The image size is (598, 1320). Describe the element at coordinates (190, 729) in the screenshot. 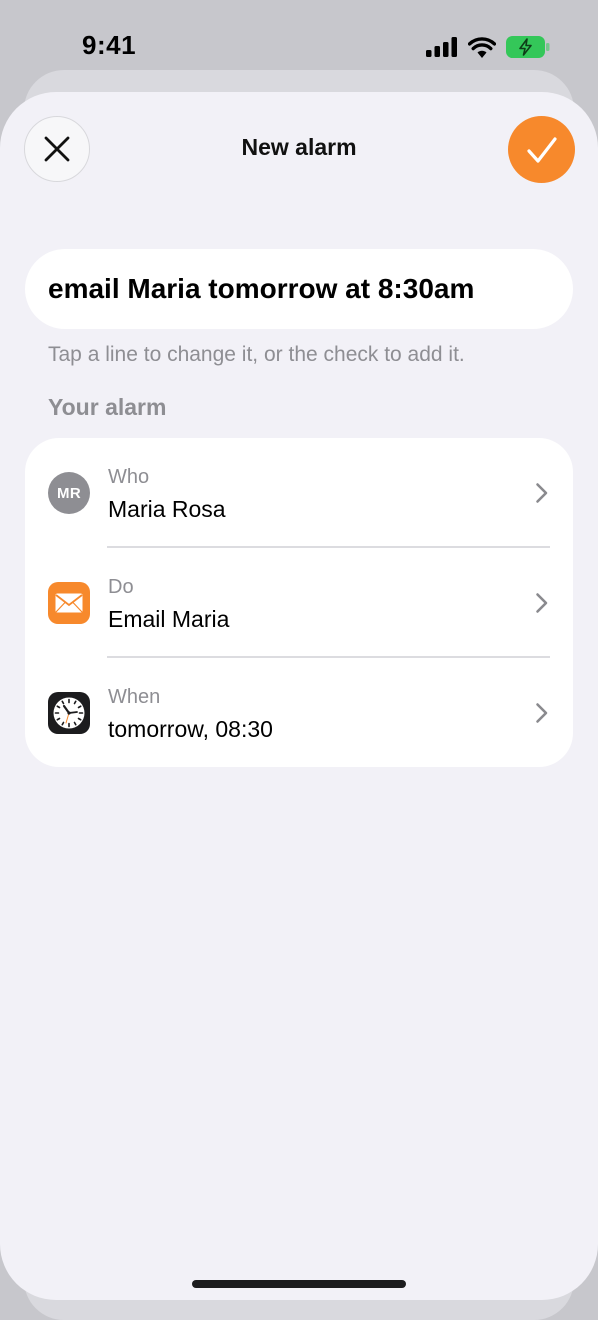

I see `row-value: tomorrow, 08:30` at that location.